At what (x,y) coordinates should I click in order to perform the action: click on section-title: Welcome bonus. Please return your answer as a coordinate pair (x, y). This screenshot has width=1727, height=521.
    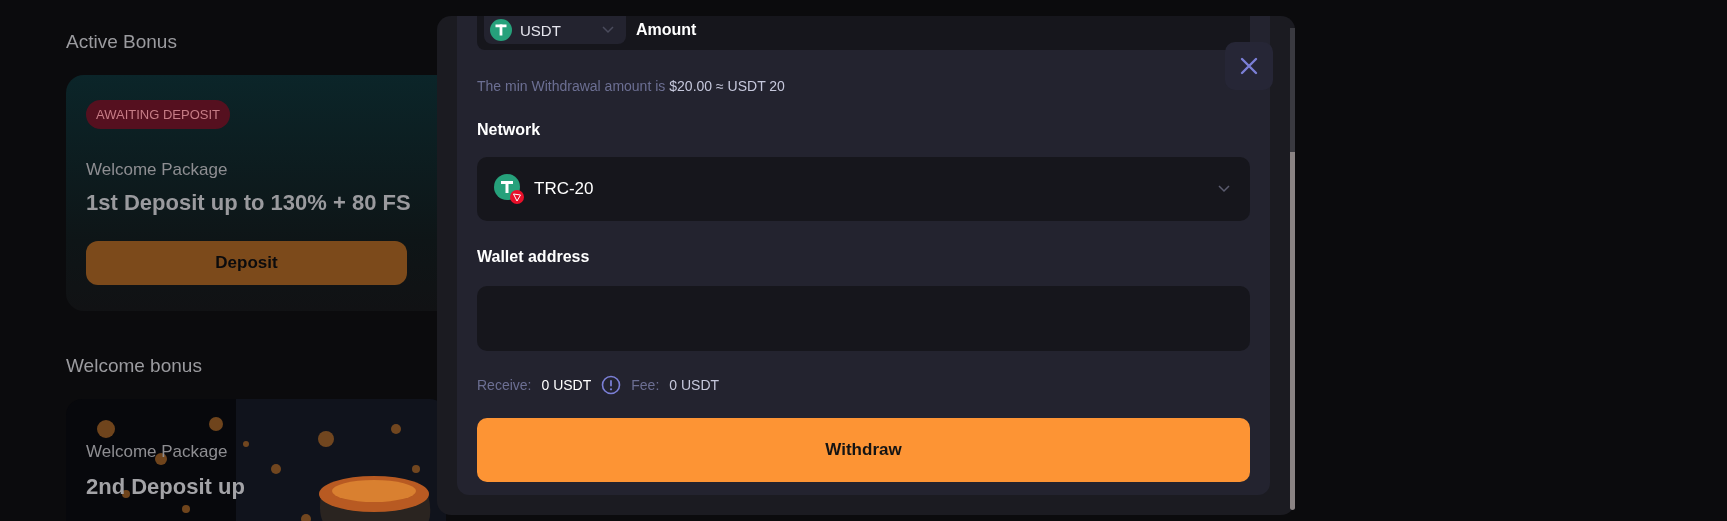
    Looking at the image, I should click on (134, 366).